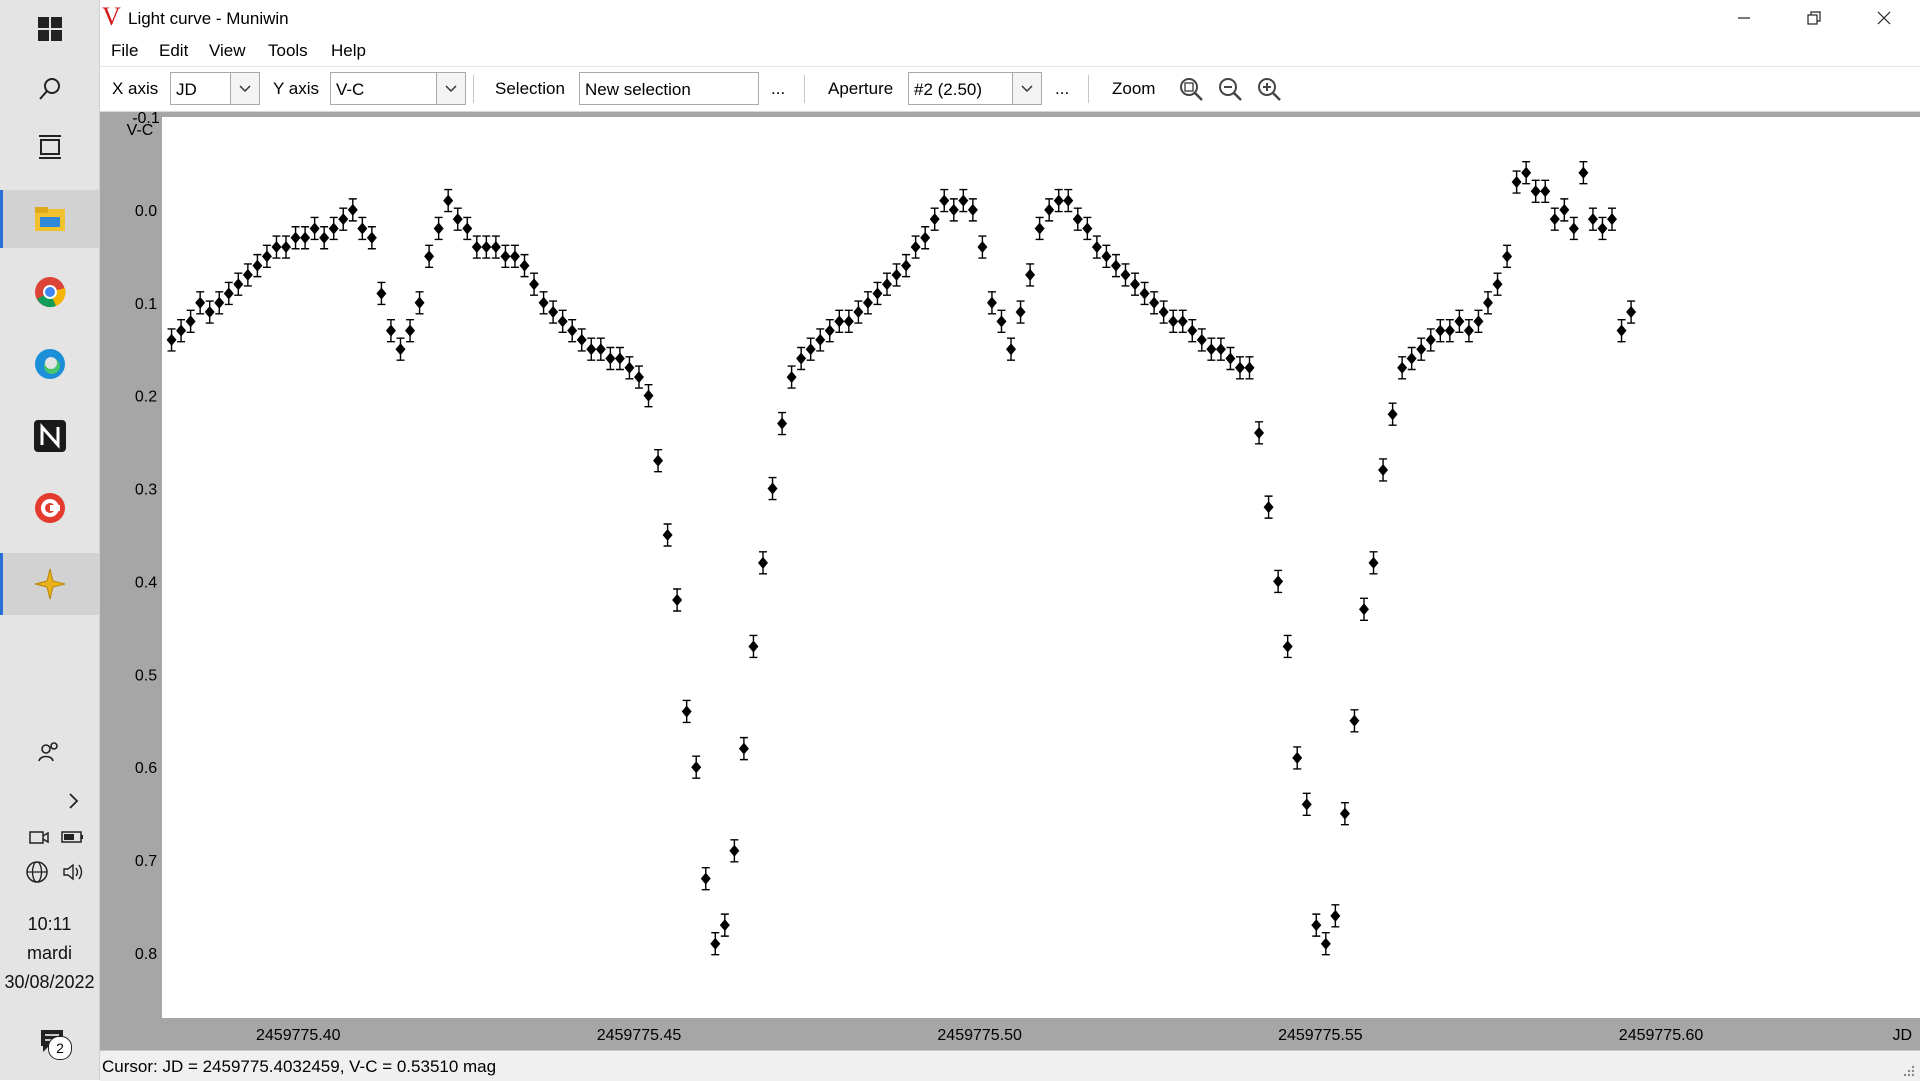  I want to click on x-axis-dropdown-button, so click(244, 88).